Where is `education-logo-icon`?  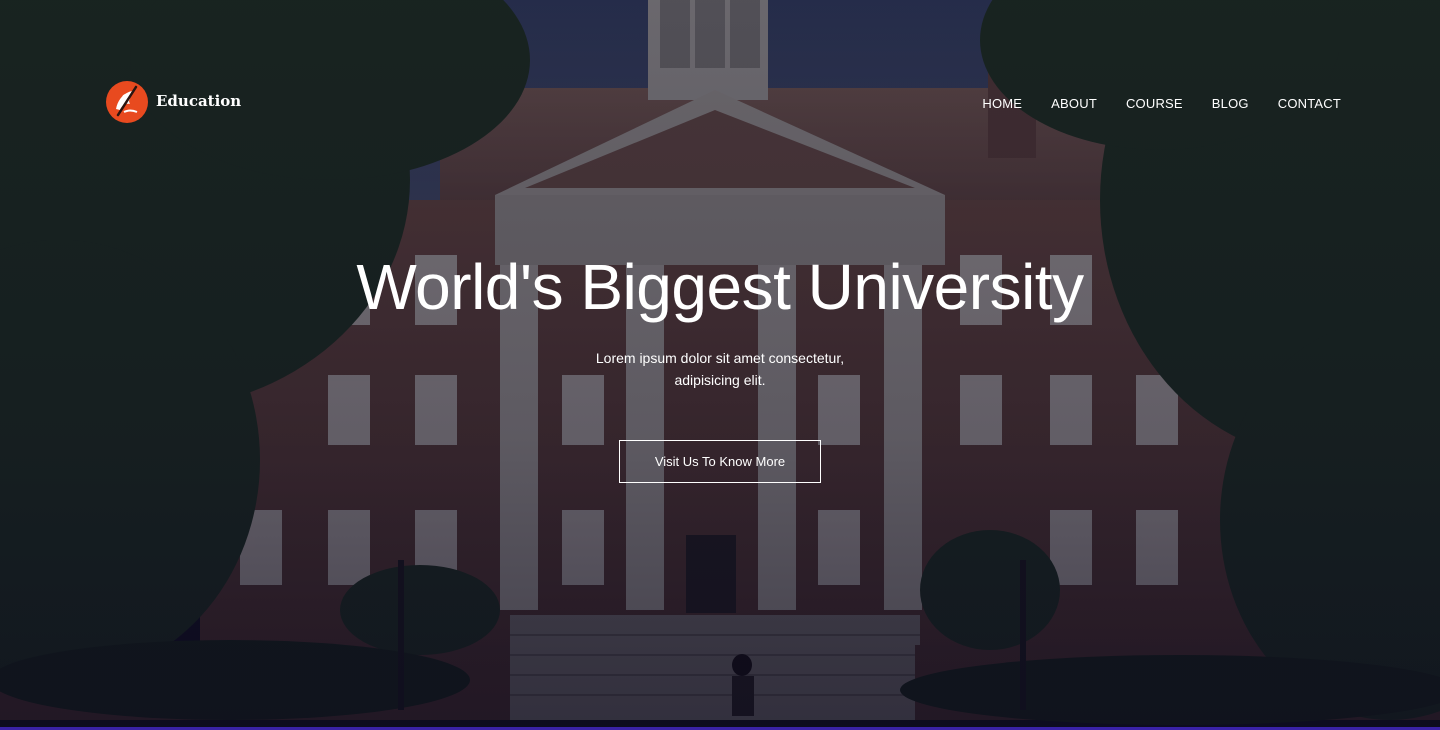
education-logo-icon is located at coordinates (127, 102).